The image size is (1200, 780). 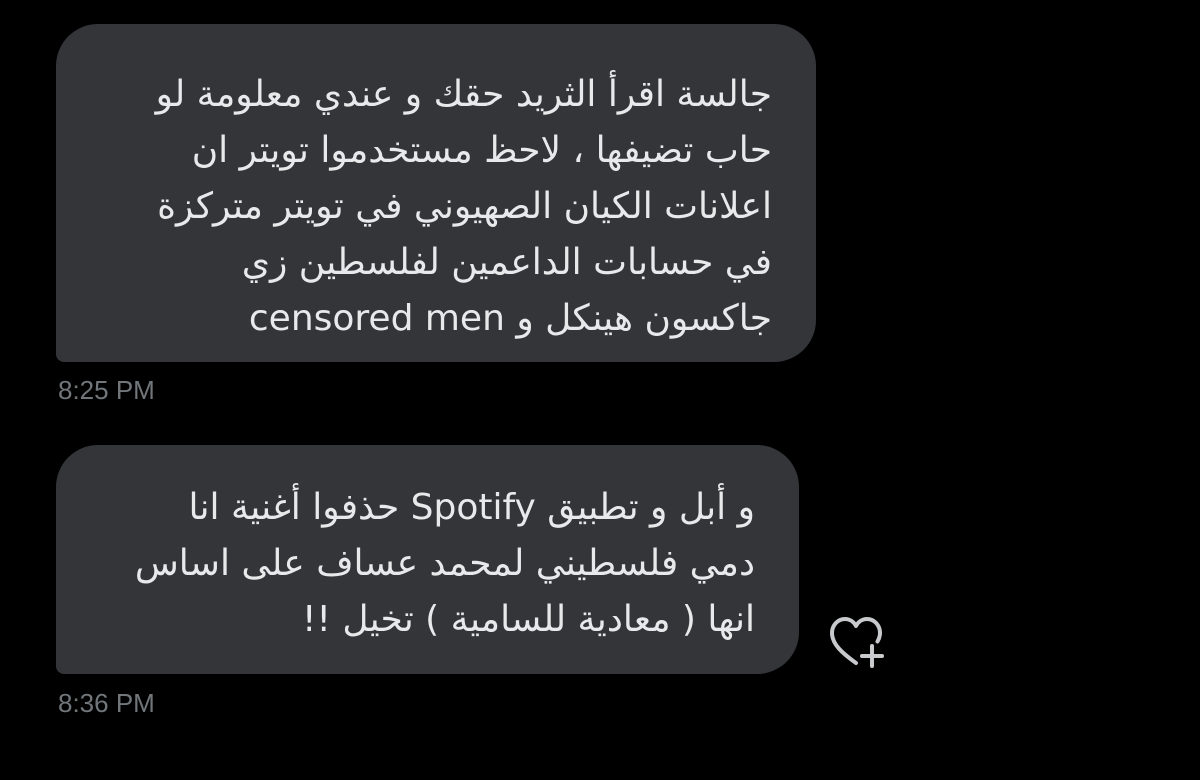 I want to click on heart-plus-icon, so click(x=857, y=642).